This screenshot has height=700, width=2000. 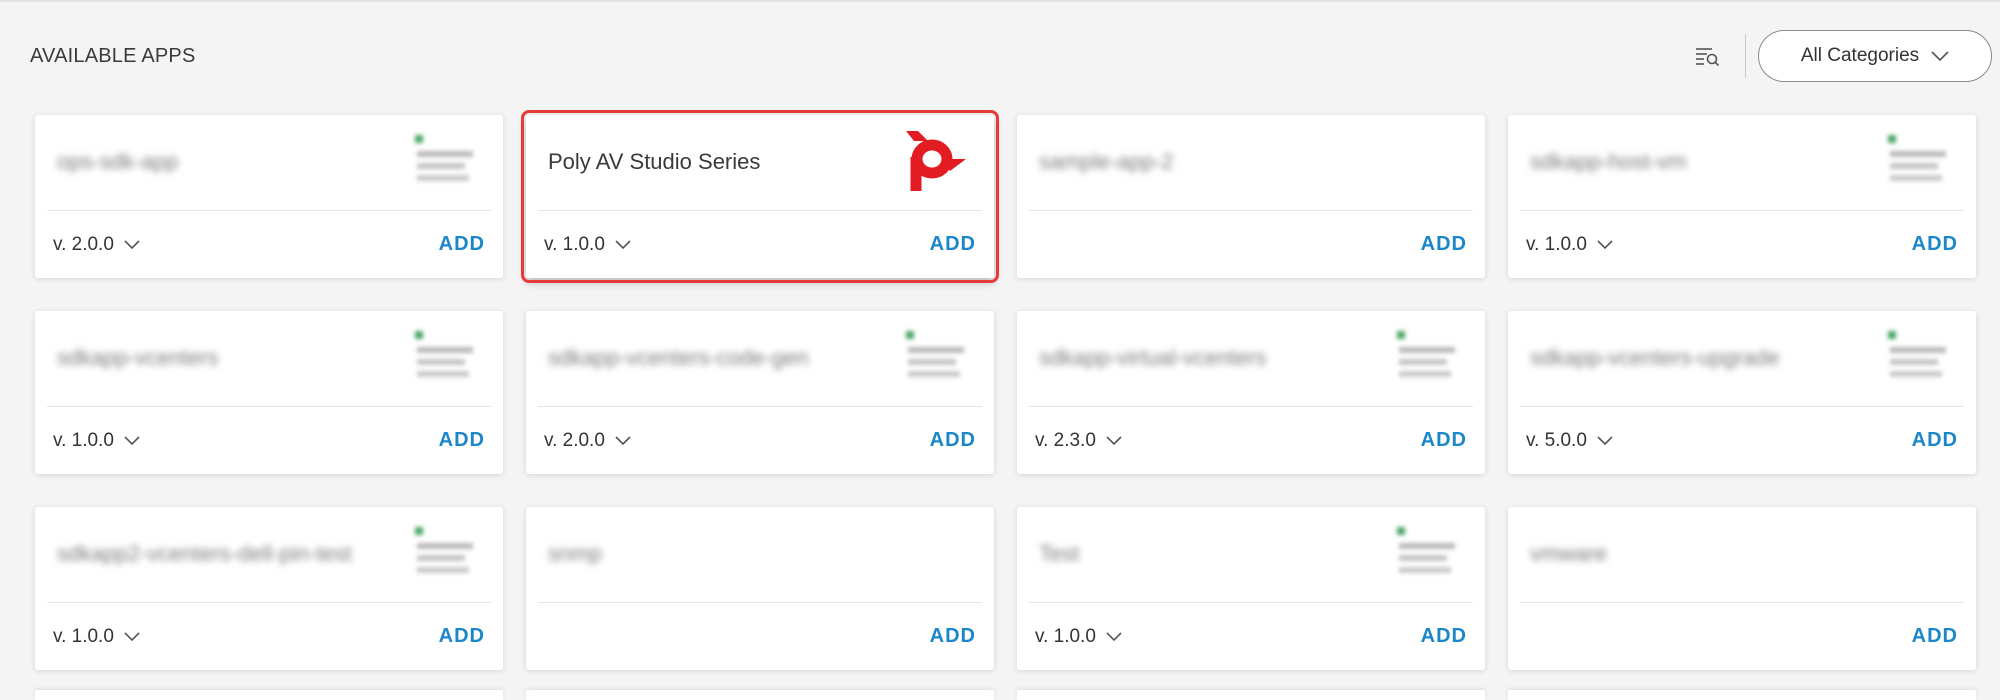 What do you see at coordinates (1153, 357) in the screenshot?
I see `app-name: sdkapp-virtual-vcenters` at bounding box center [1153, 357].